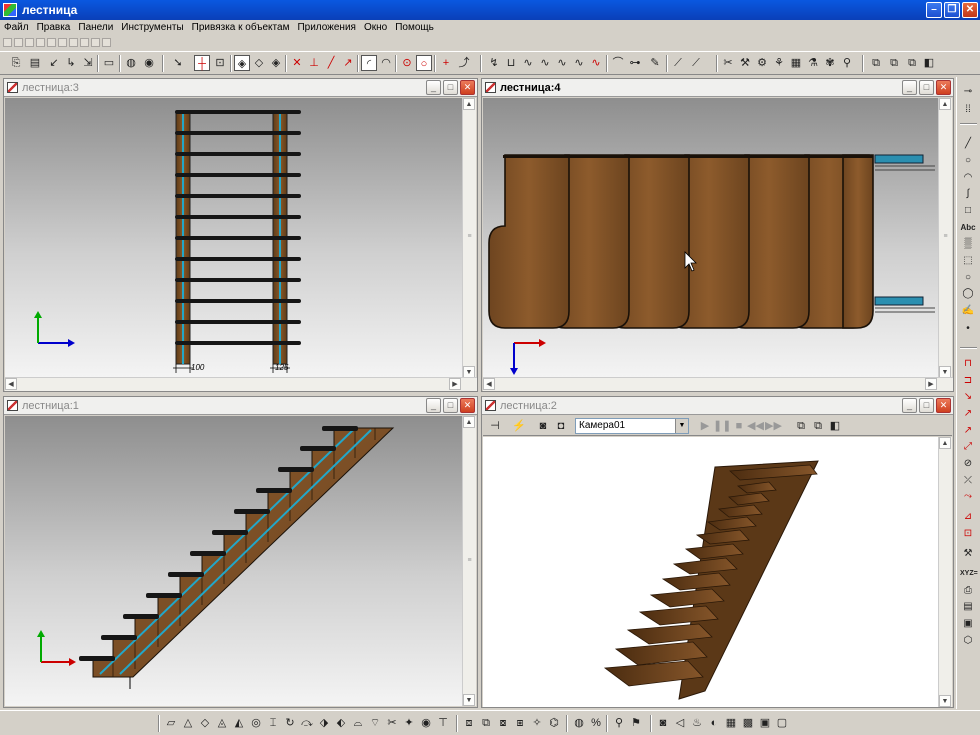  Describe the element at coordinates (876, 63) in the screenshot. I see `view-front-icon: ⧉` at that location.